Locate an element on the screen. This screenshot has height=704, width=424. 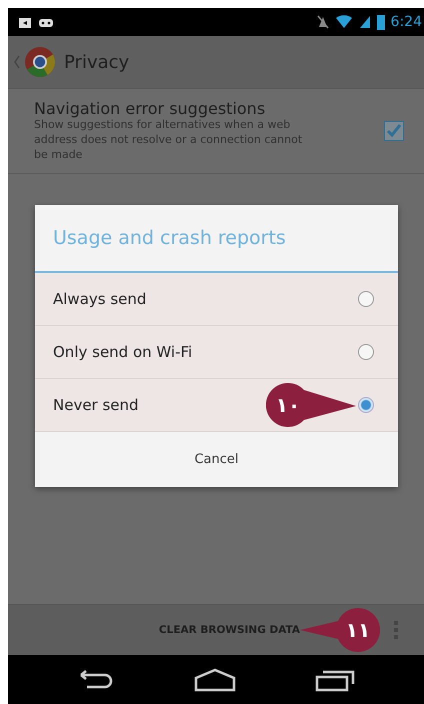
robot-icon is located at coordinates (46, 22).